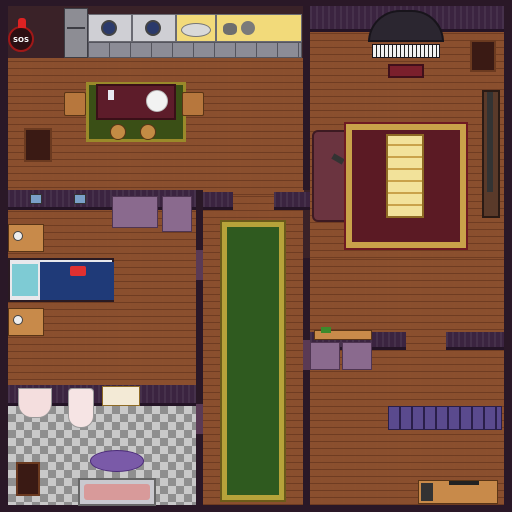 The height and width of the screenshot is (512, 512). I want to click on sink-counter, so click(196, 28).